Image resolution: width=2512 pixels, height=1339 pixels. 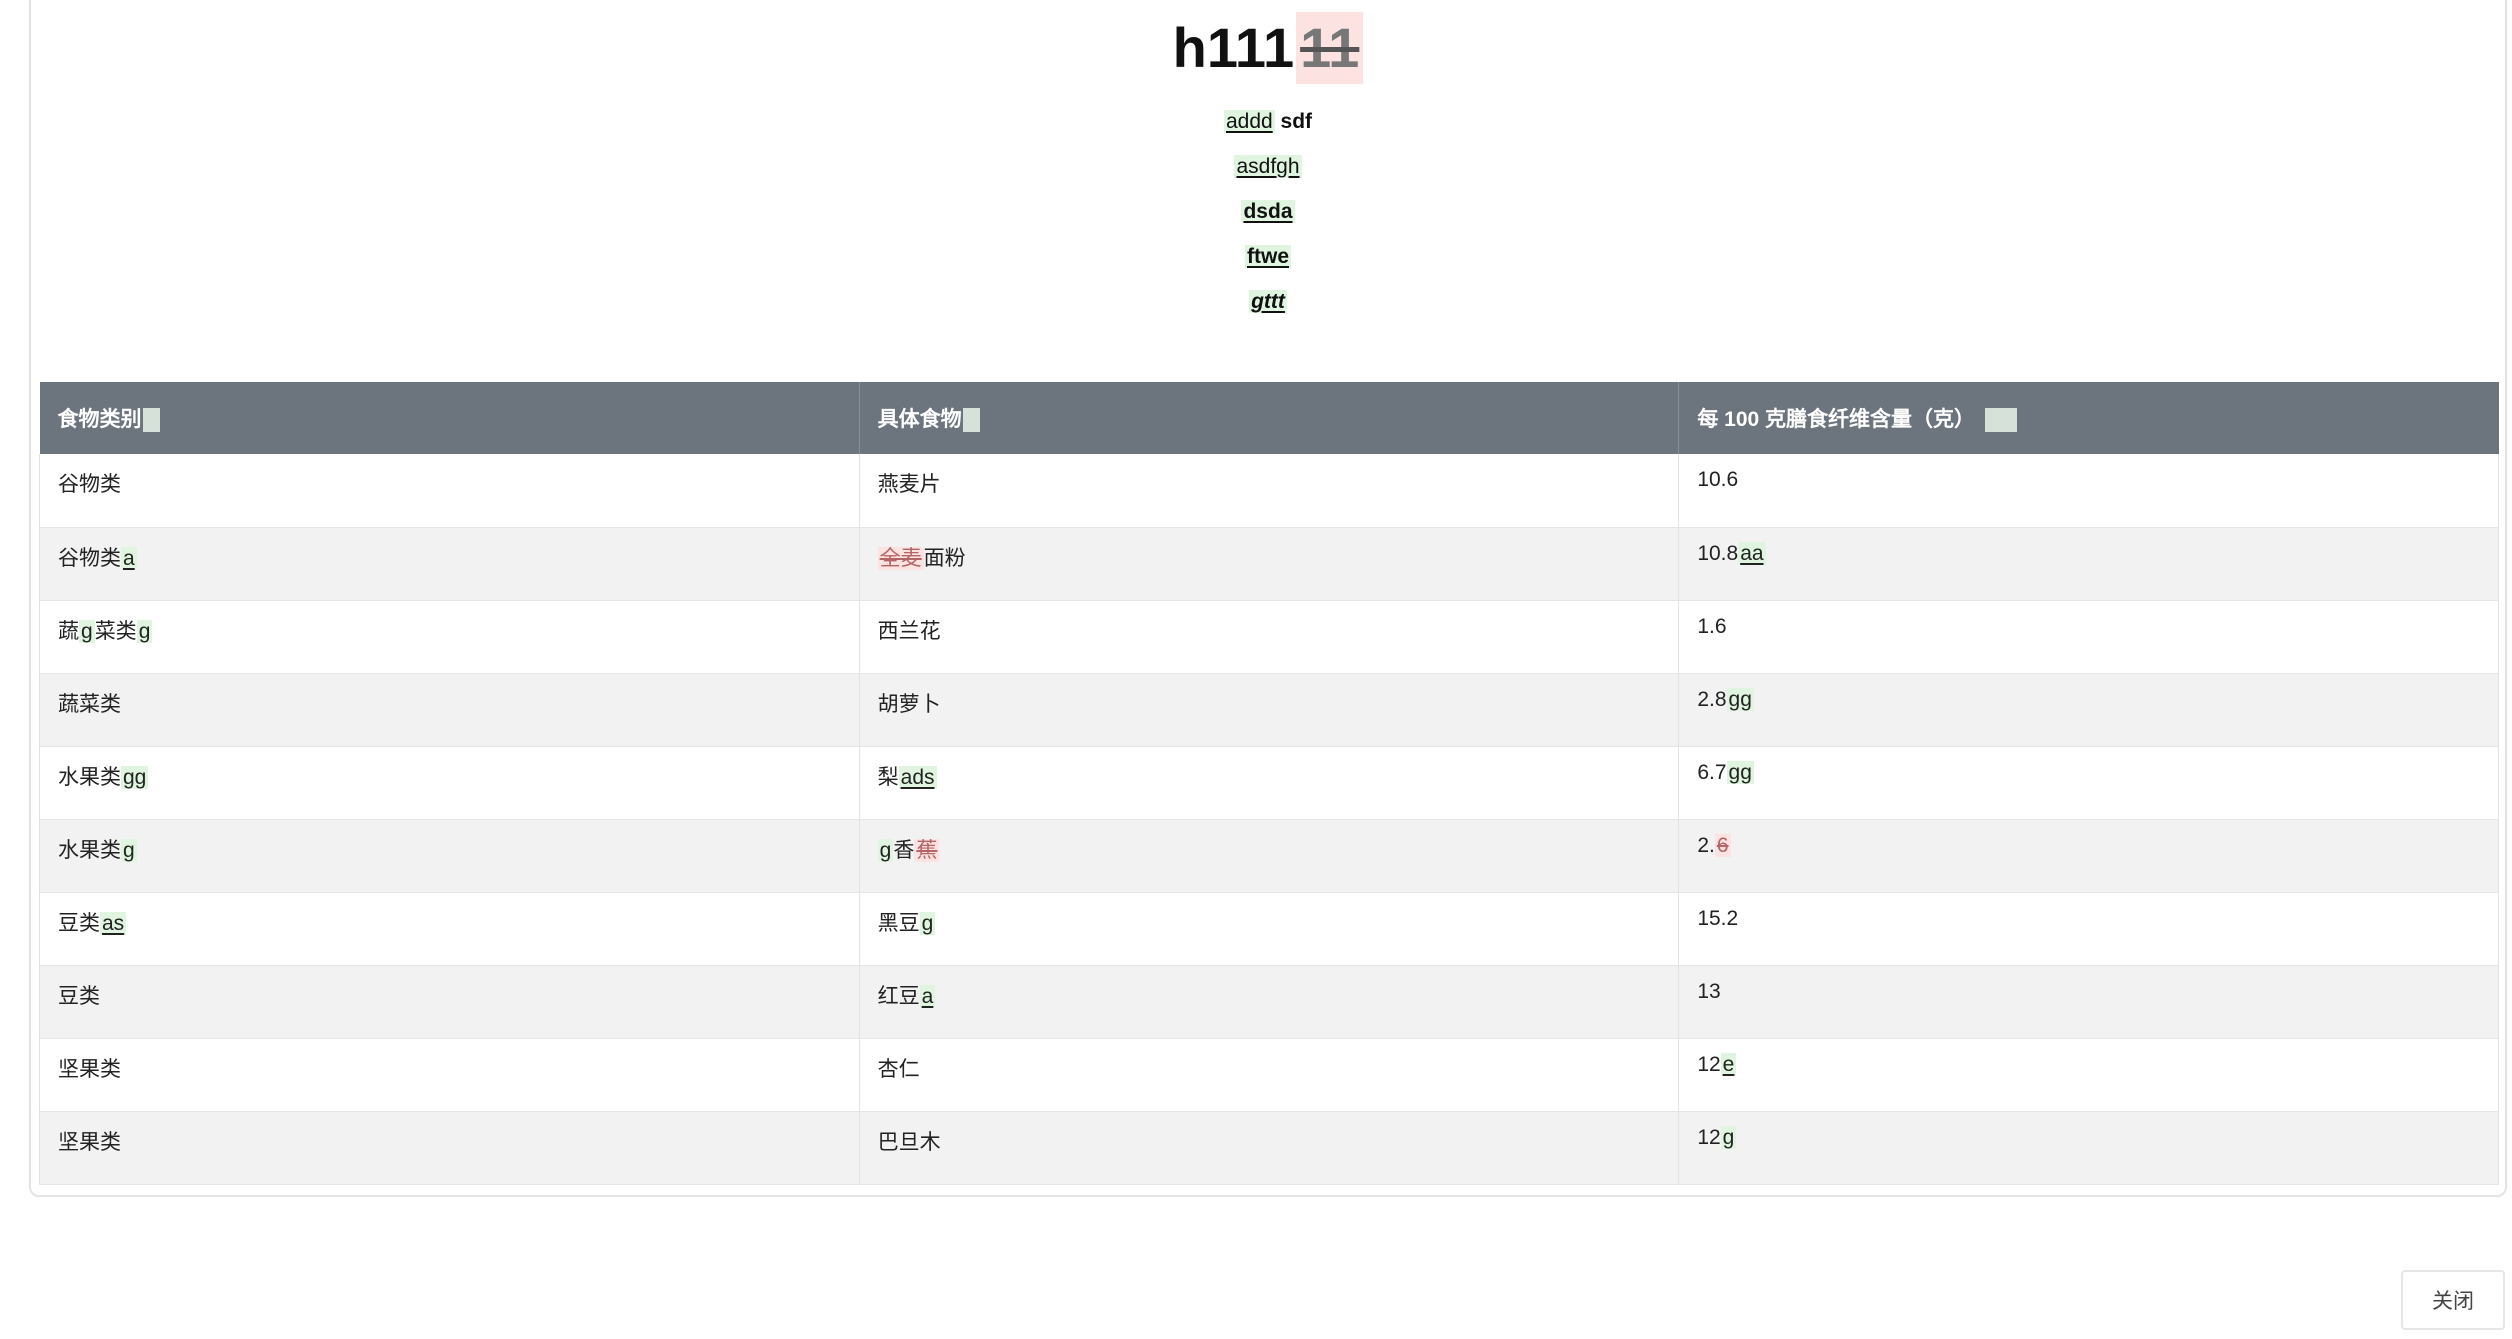 What do you see at coordinates (917, 777) in the screenshot?
I see `inserted-text: ads` at bounding box center [917, 777].